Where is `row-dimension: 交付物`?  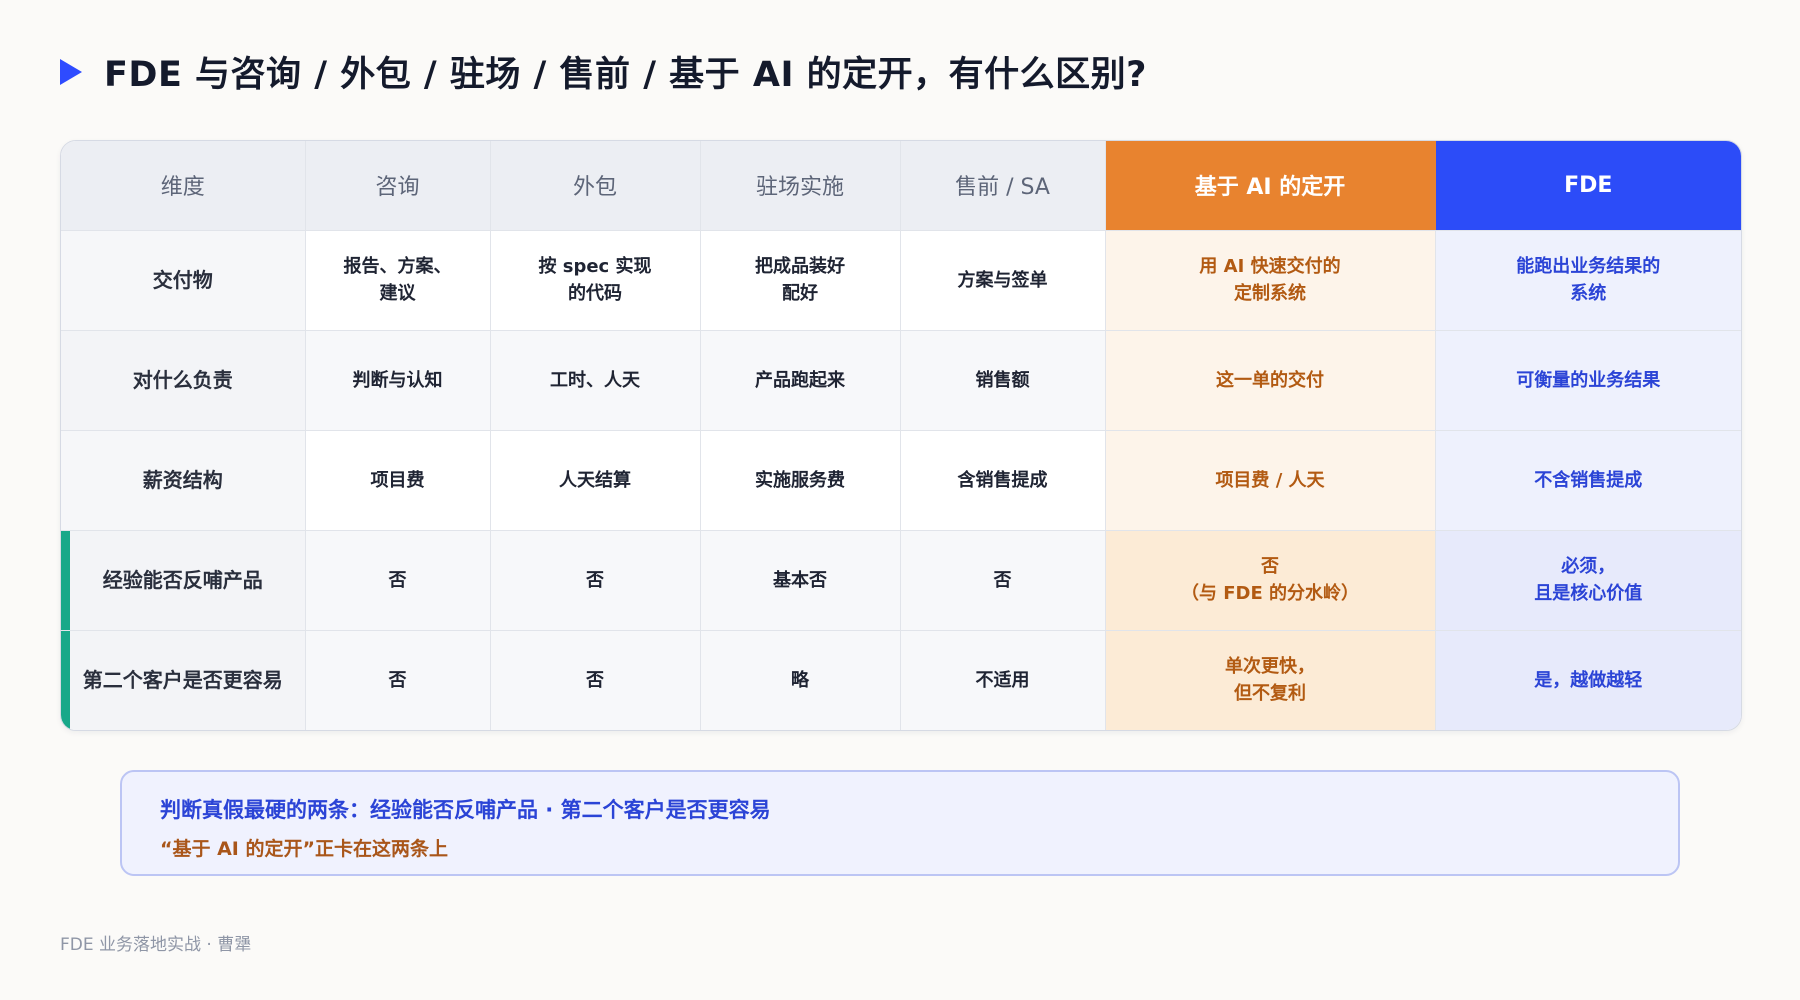 row-dimension: 交付物 is located at coordinates (183, 280).